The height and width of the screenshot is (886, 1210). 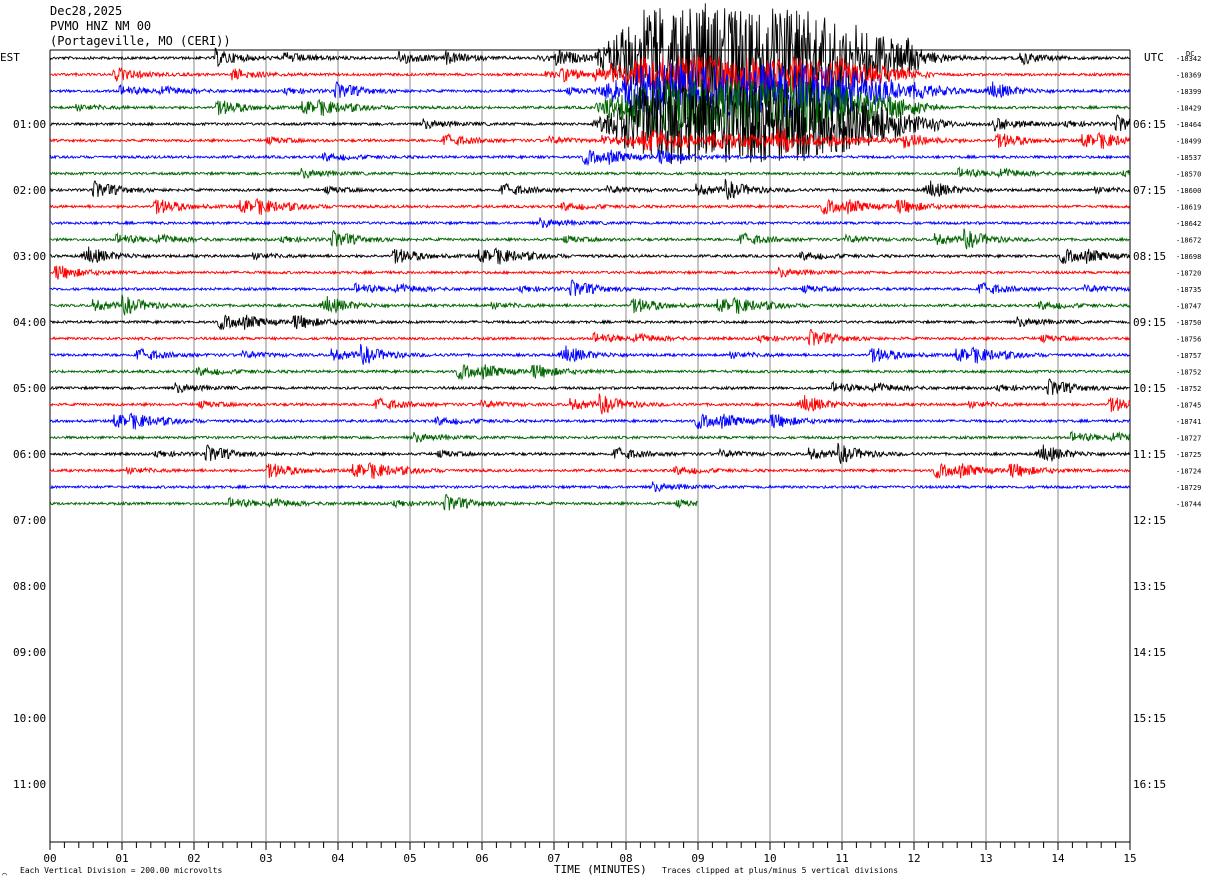 I want to click on dc-offset-label: -18642, so click(x=1188, y=224).